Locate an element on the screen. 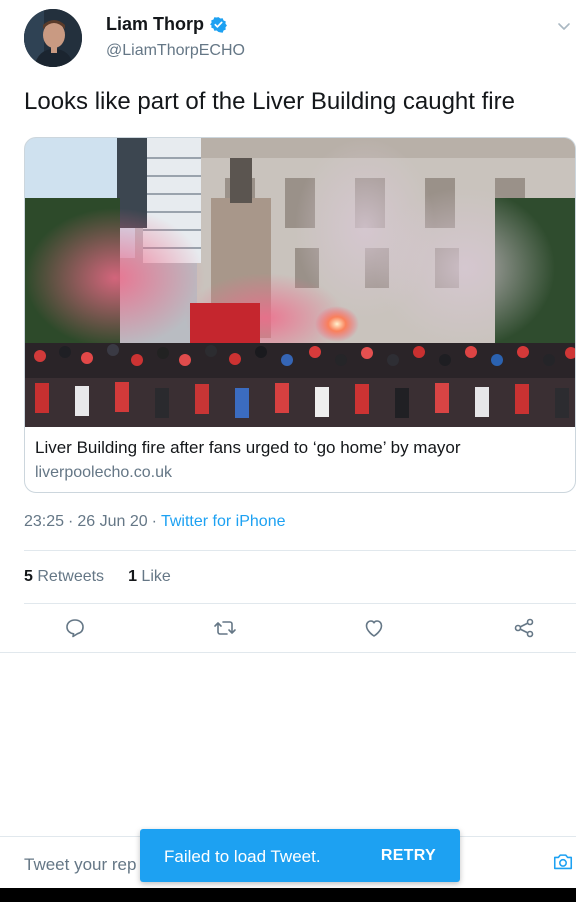 The image size is (576, 902). camera-icon is located at coordinates (563, 862).